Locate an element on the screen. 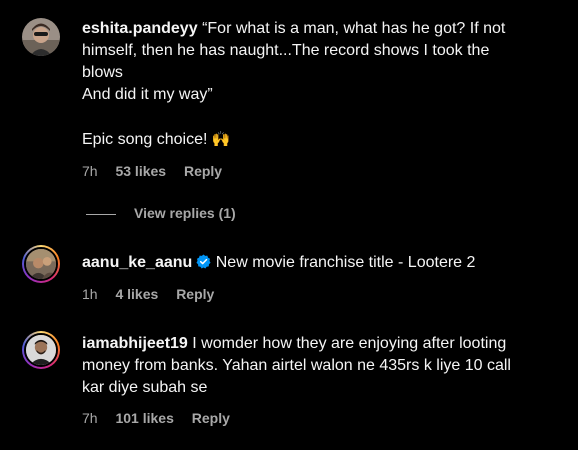 The image size is (578, 450). comment-text-line: Epic song choice! is located at coordinates (145, 139).